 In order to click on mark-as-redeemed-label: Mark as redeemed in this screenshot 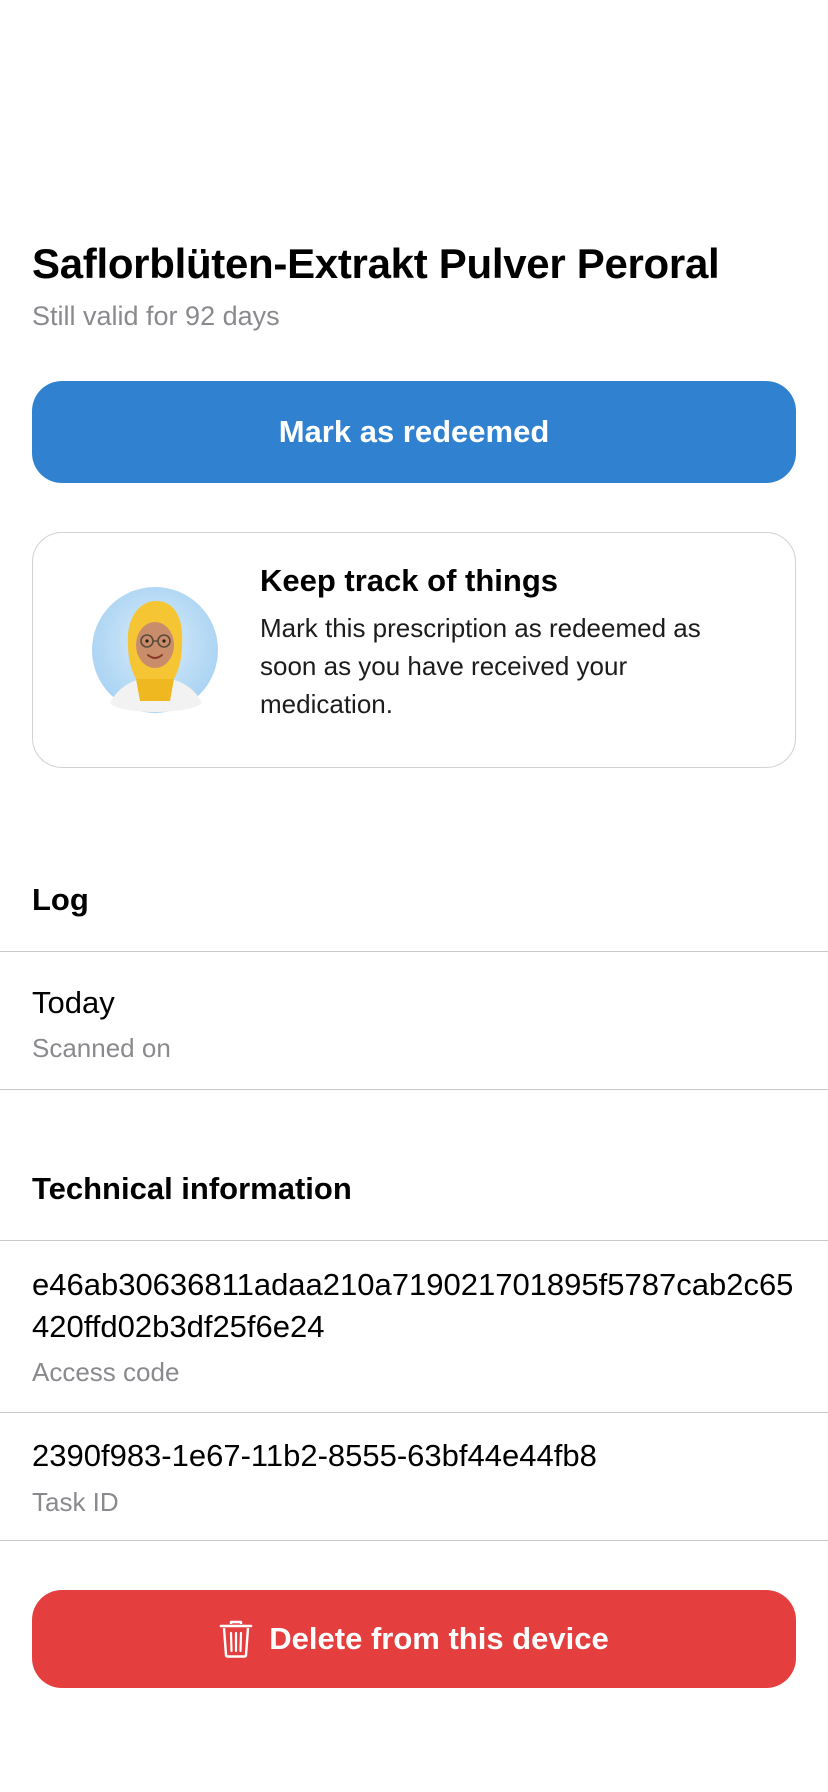, I will do `click(414, 431)`.